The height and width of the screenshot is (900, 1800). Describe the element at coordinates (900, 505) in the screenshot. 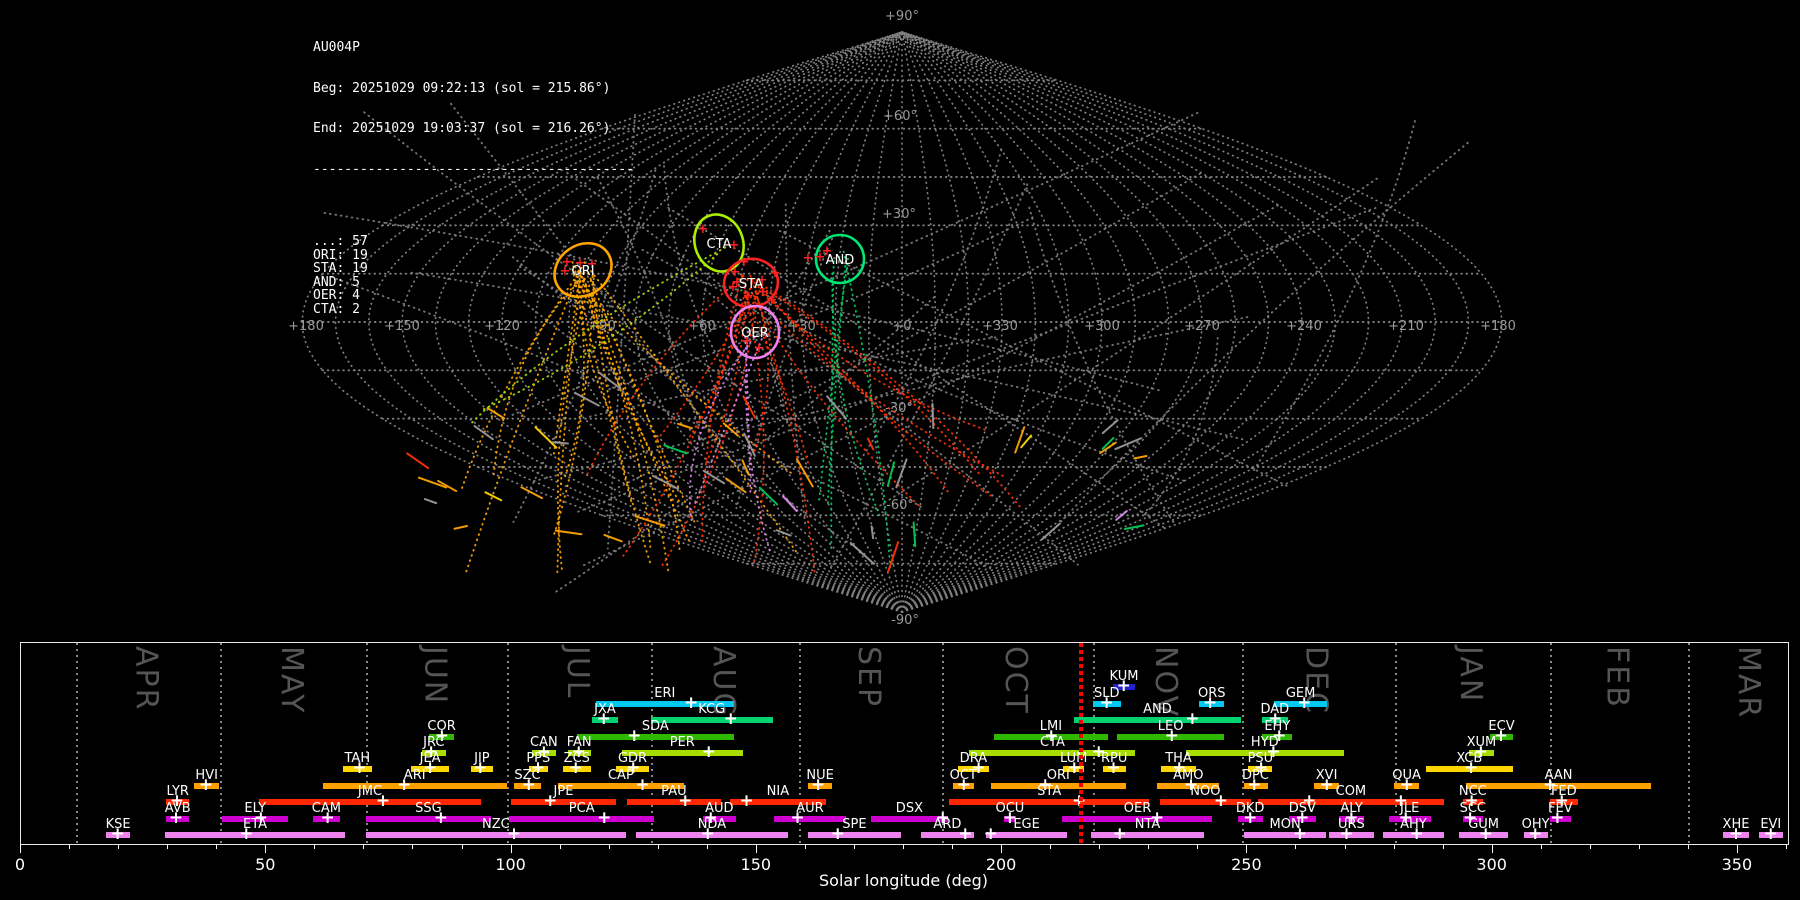

I see `map-coordinate-label: -60°` at that location.